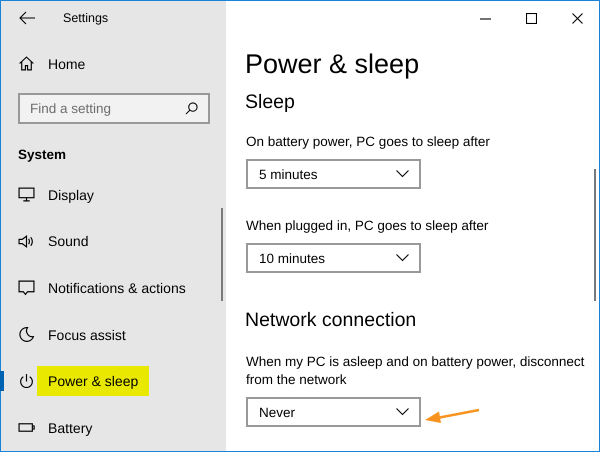 Image resolution: width=600 pixels, height=452 pixels. Describe the element at coordinates (367, 226) in the screenshot. I see `setting-label: When plugged in, PC goes to sleep after` at that location.